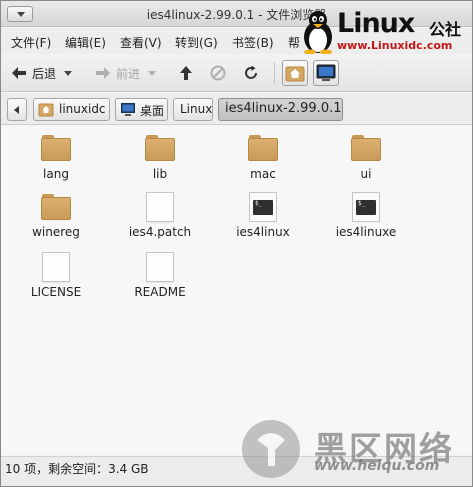 This screenshot has height=487, width=473. I want to click on watermark-brand: Linux, so click(376, 23).